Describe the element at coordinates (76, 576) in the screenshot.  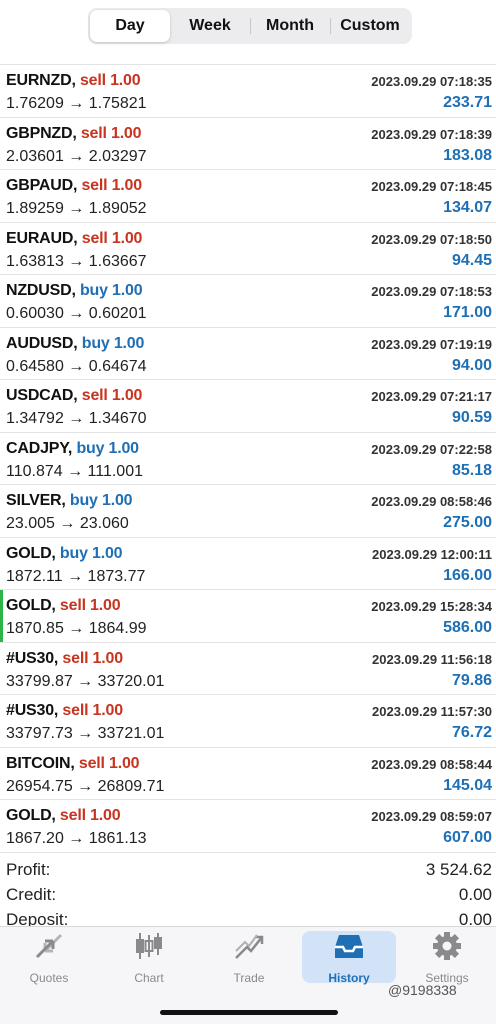
I see `price-range: 1872.11 → 1873.77` at that location.